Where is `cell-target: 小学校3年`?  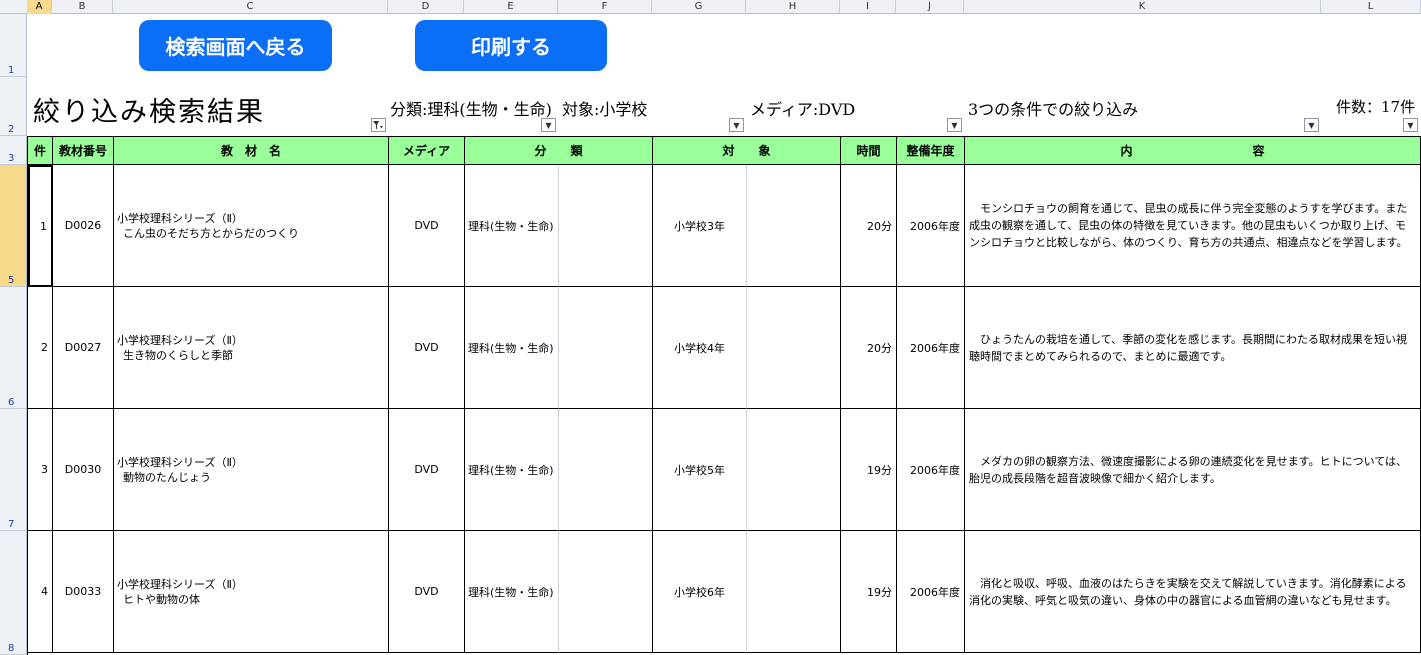
cell-target: 小学校3年 is located at coordinates (700, 226).